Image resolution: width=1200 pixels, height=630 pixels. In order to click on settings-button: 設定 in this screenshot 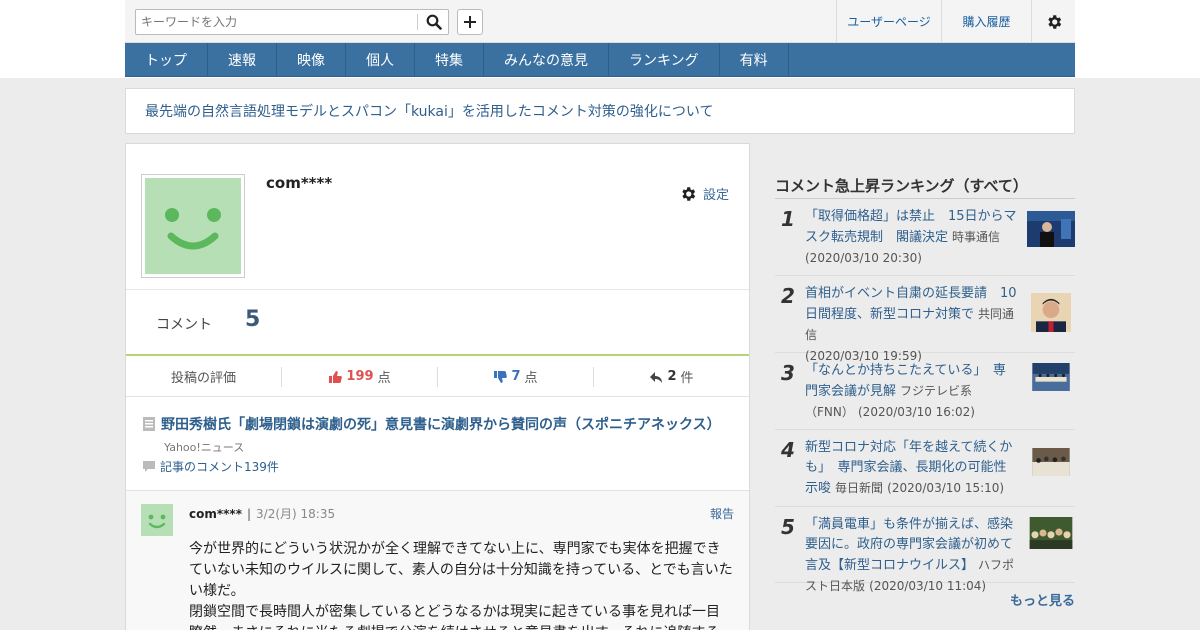, I will do `click(704, 193)`.